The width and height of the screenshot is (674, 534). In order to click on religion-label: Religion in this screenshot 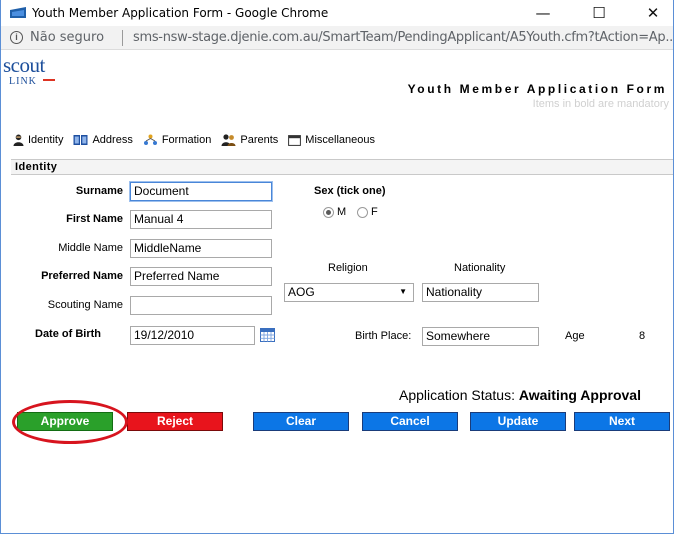, I will do `click(348, 268)`.